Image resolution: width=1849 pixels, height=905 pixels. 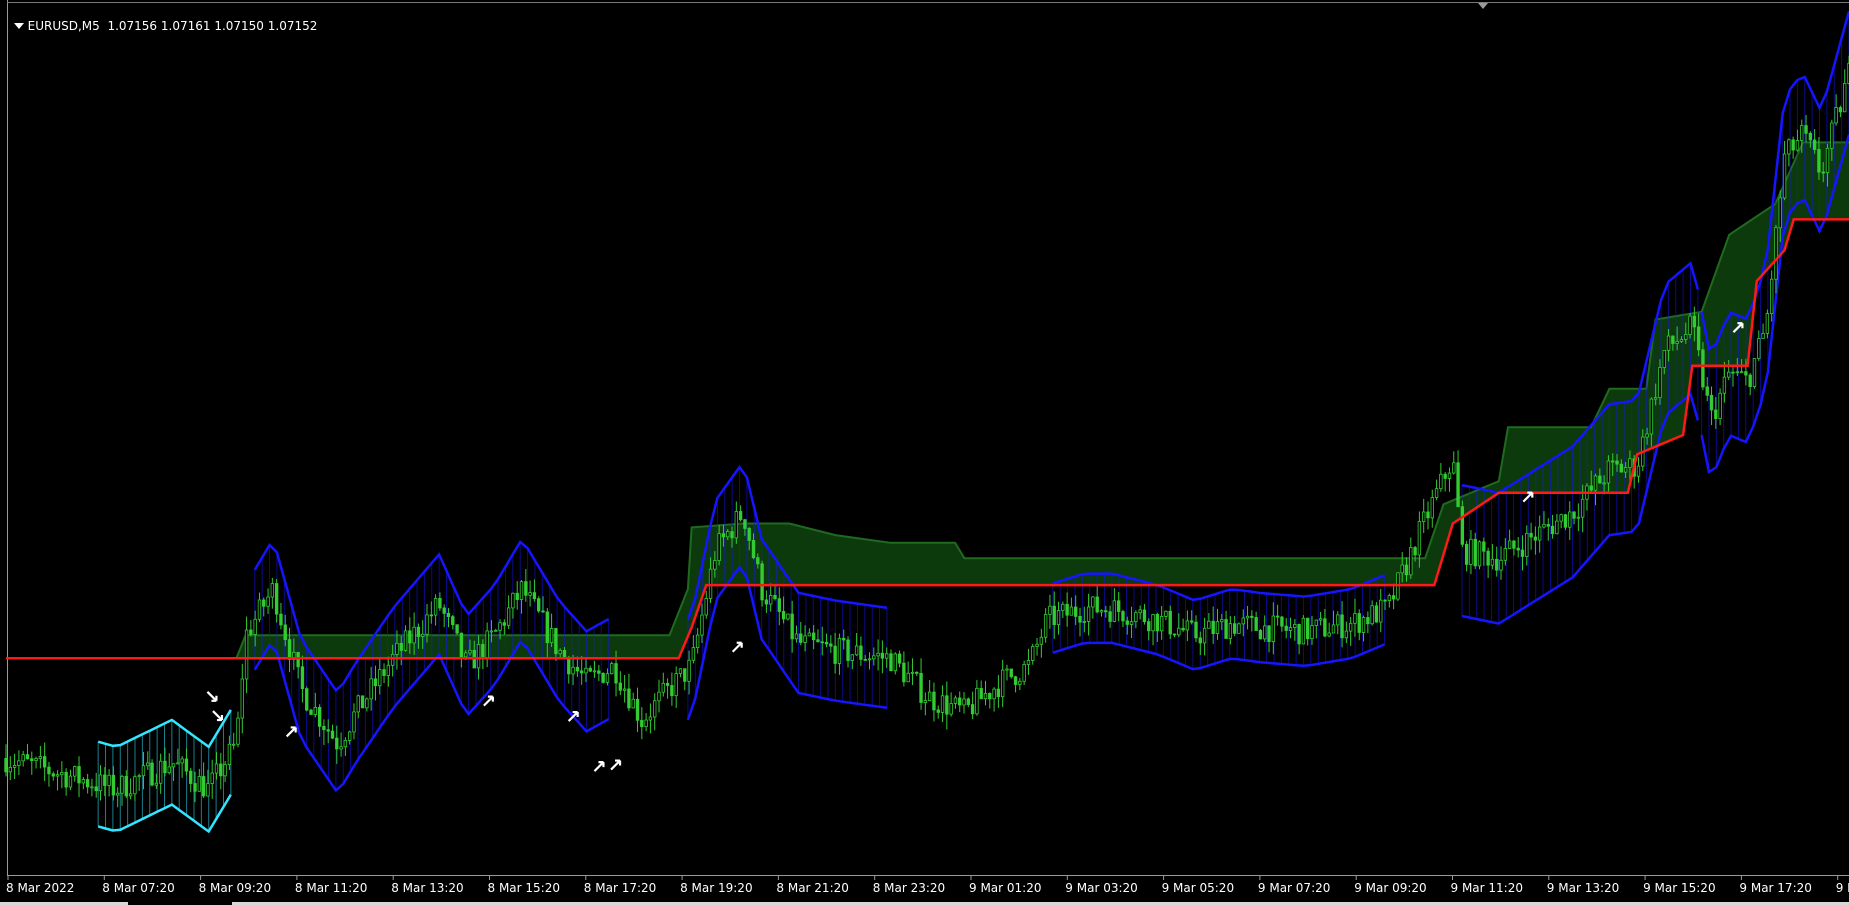 I want to click on time-tick-label: 9 M, so click(x=1842, y=888).